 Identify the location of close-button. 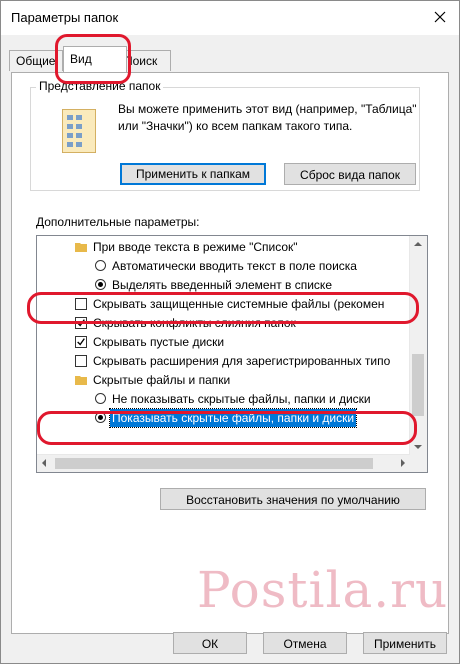
(440, 17).